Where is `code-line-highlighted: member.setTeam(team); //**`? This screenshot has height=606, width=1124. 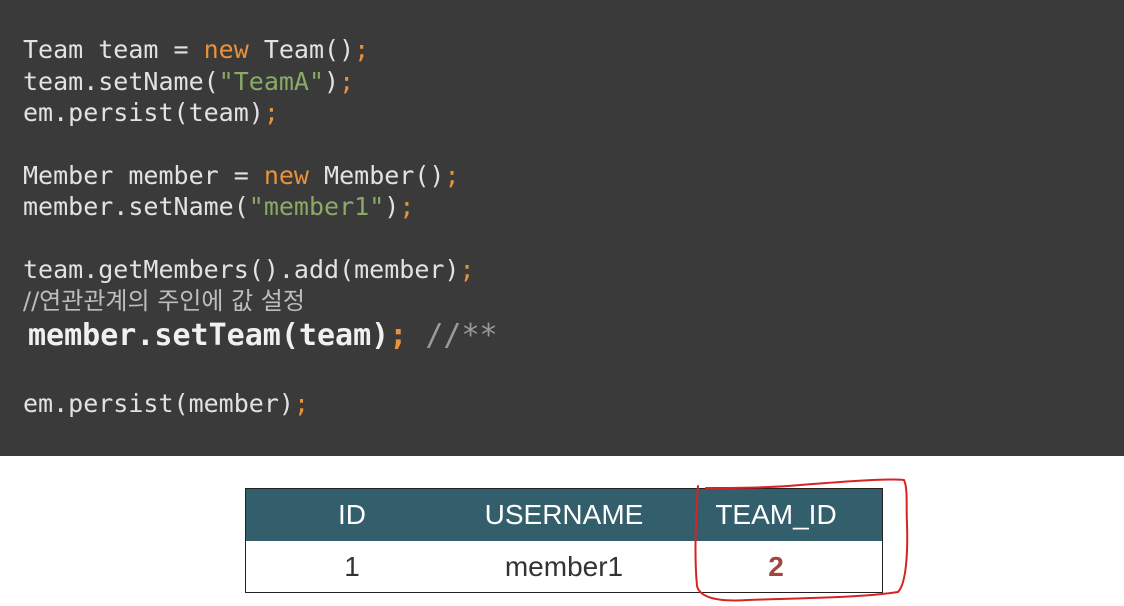
code-line-highlighted: member.setTeam(team); //** is located at coordinates (263, 335).